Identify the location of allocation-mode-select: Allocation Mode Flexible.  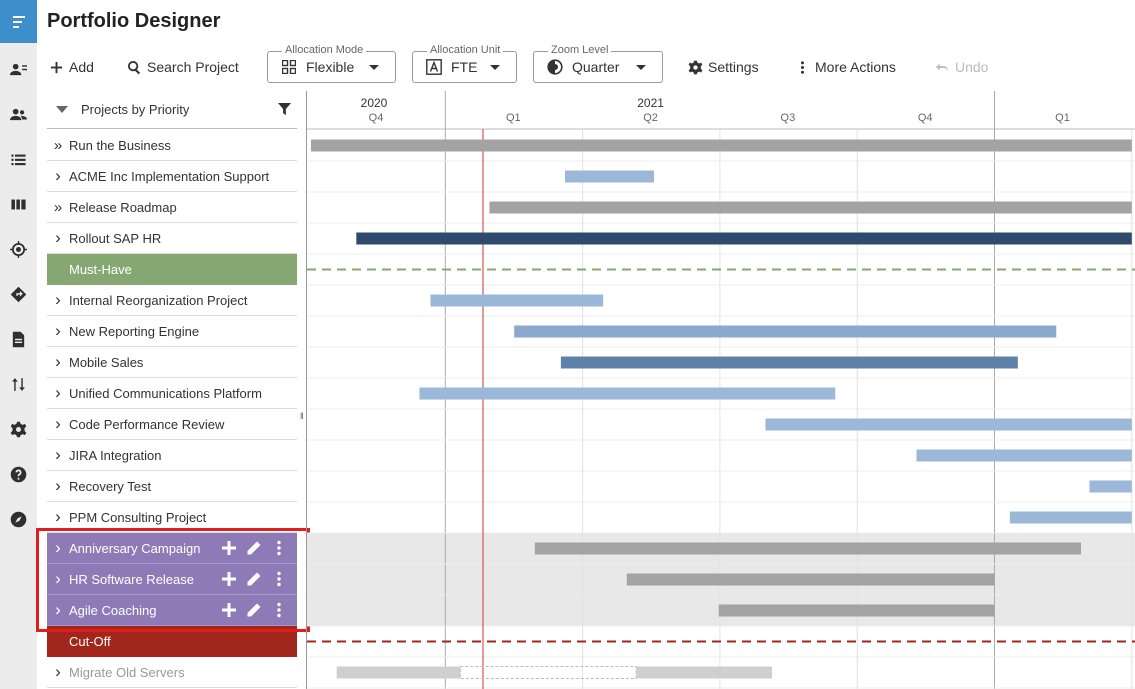
(331, 63).